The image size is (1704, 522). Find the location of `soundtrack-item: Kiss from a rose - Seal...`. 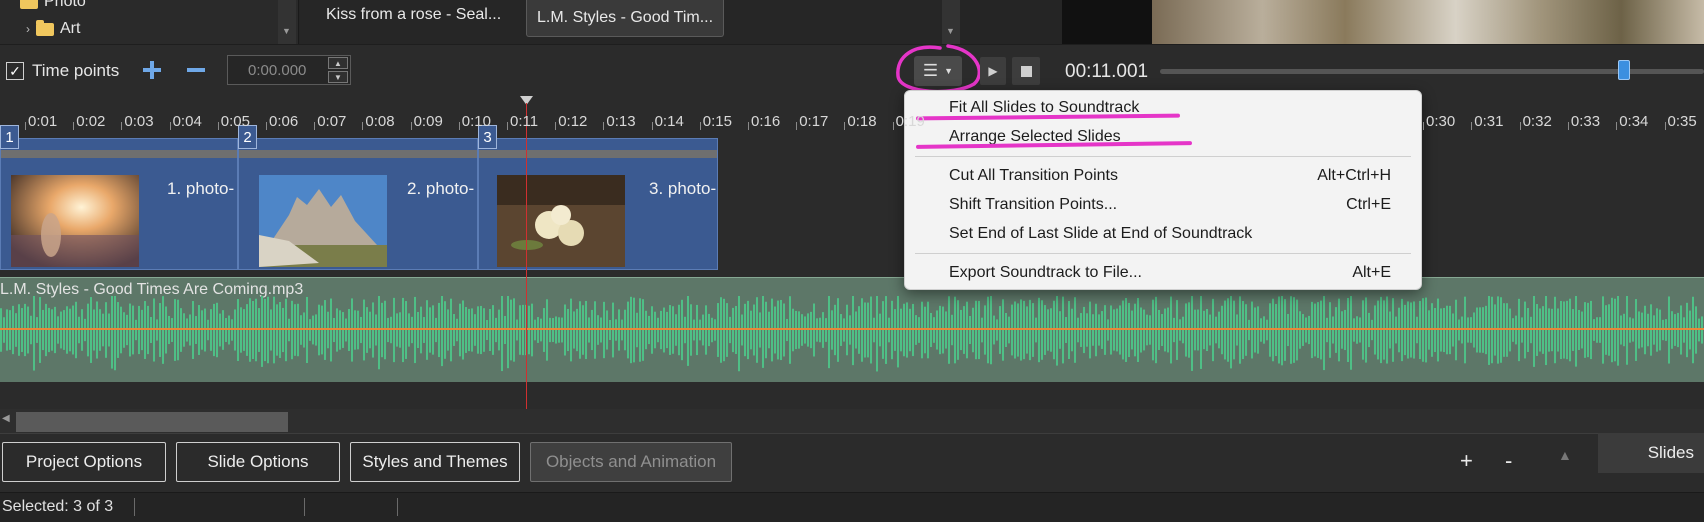

soundtrack-item: Kiss from a rose - Seal... is located at coordinates (413, 15).